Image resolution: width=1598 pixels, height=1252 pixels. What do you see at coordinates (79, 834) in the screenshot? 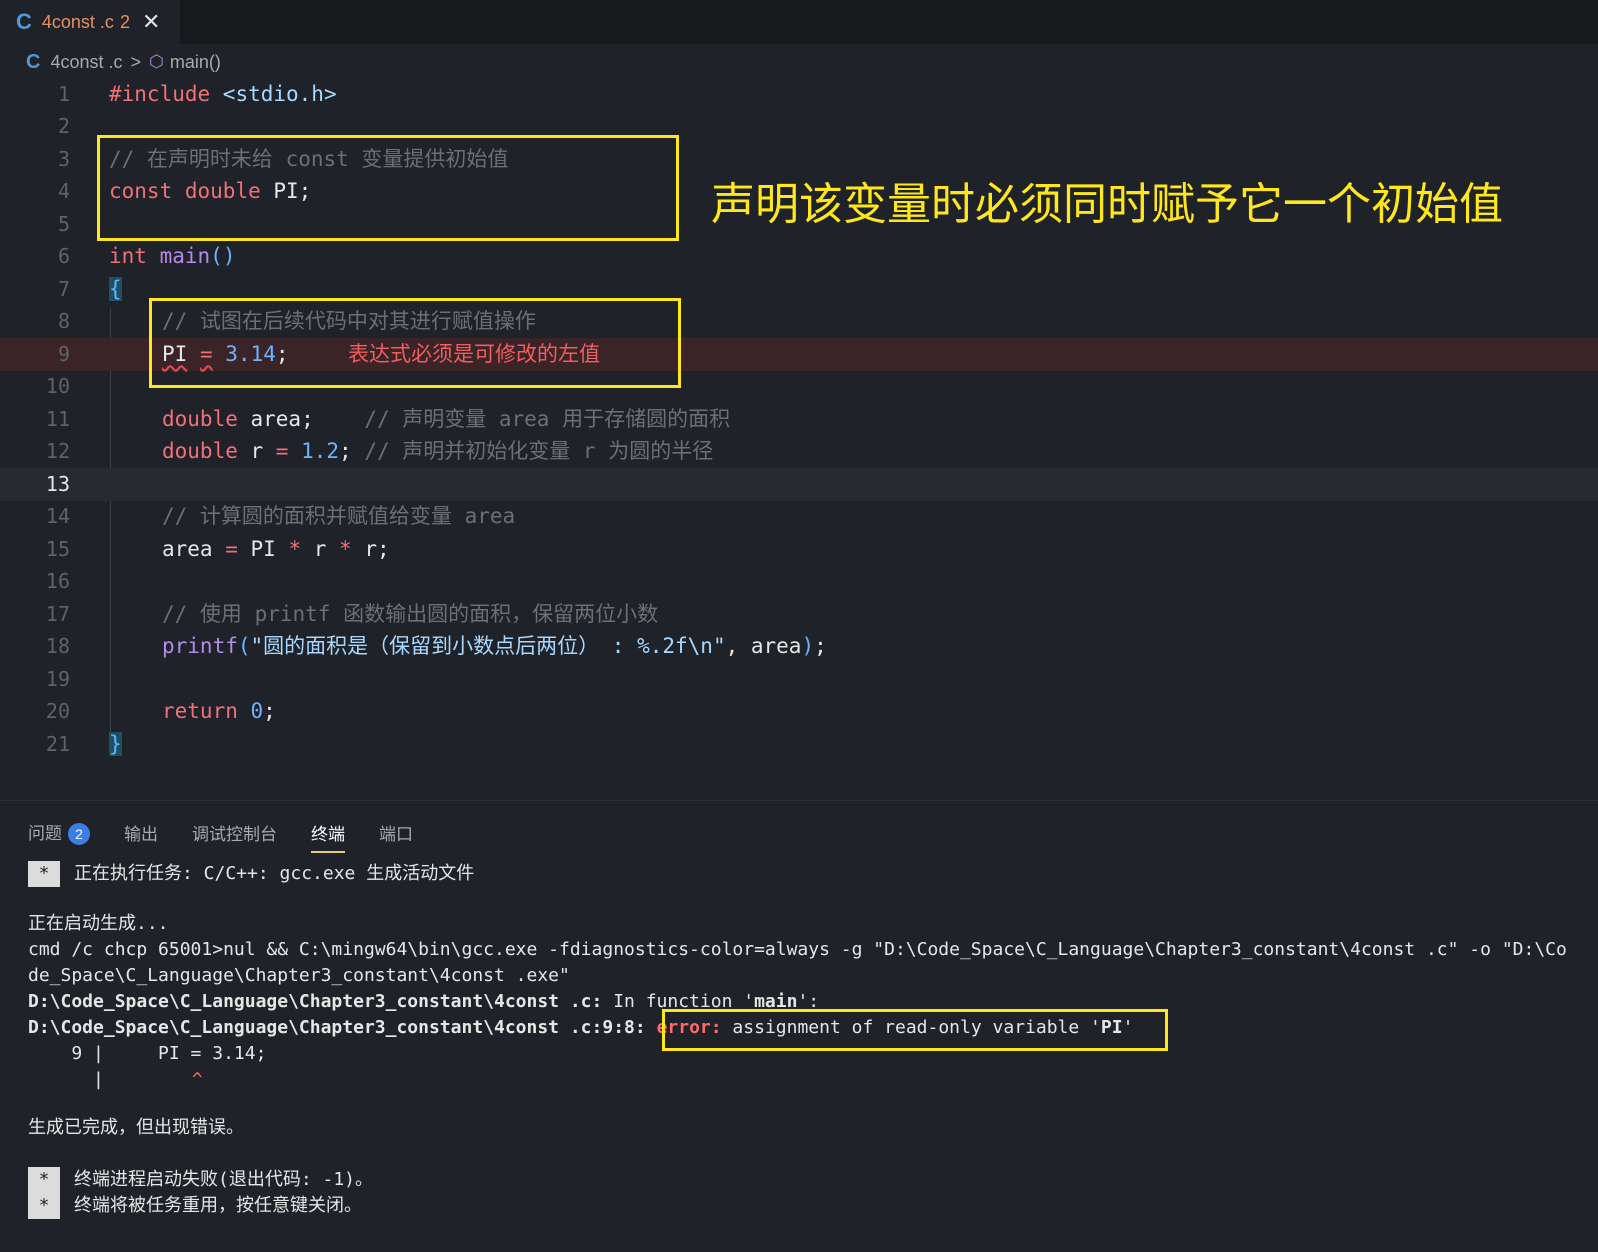
I see `problems-badge: 2` at bounding box center [79, 834].